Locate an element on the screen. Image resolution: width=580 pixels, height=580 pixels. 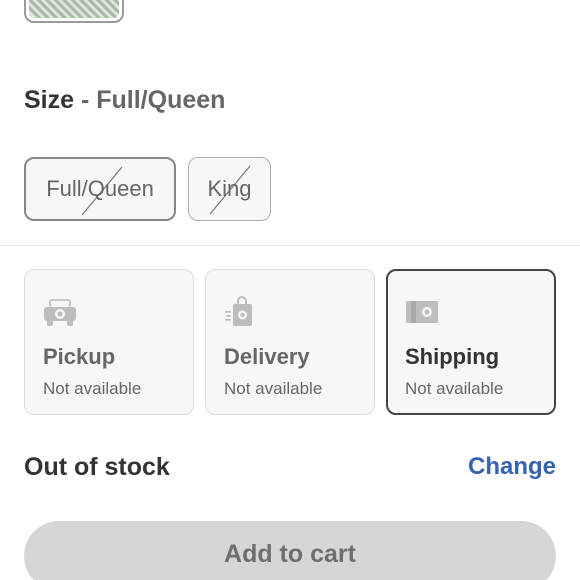
change-link: Change is located at coordinates (512, 467).